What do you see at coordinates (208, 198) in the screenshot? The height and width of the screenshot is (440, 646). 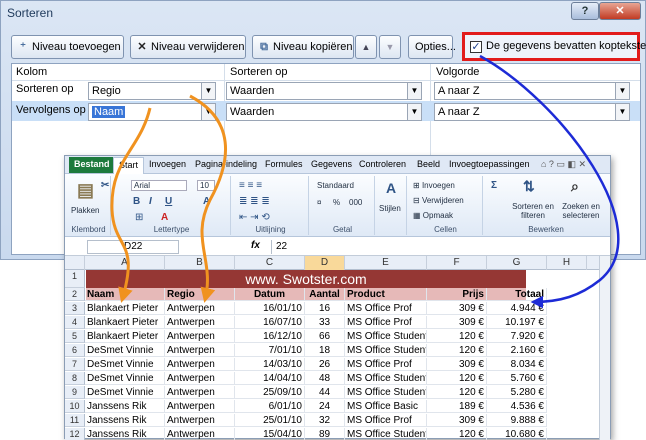 I see `arrow-regio` at bounding box center [208, 198].